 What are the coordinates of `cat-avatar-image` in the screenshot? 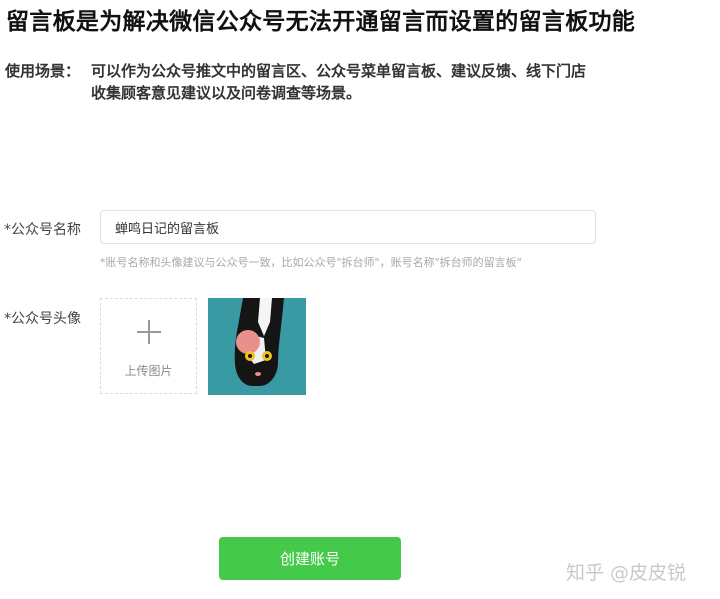 It's located at (257, 346).